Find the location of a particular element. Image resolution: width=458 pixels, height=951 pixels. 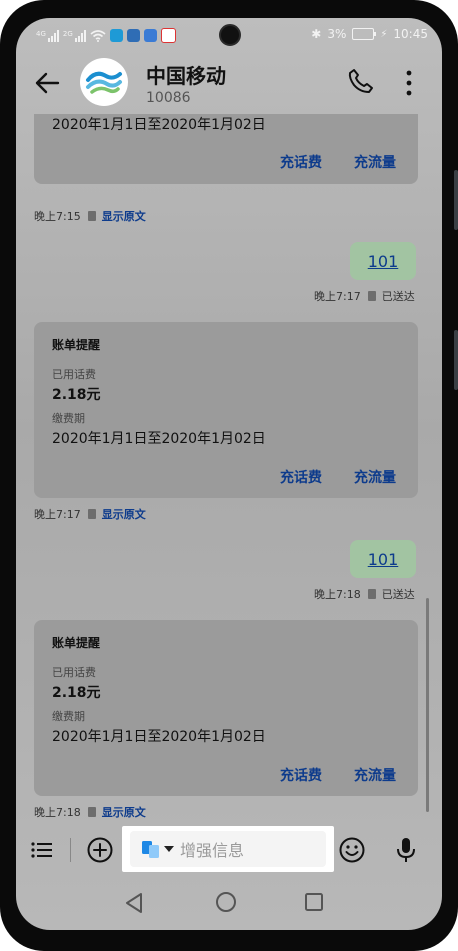

add-attachment-icon is located at coordinates (100, 850).